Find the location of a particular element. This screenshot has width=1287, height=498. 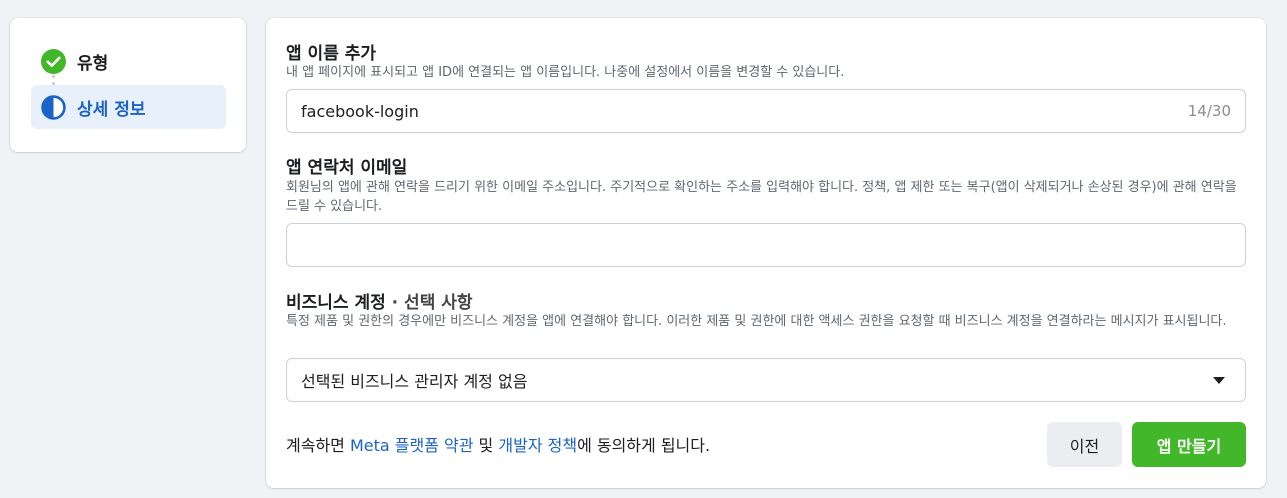

platform-terms-link: Meta 플랫폼 약관 is located at coordinates (412, 445).